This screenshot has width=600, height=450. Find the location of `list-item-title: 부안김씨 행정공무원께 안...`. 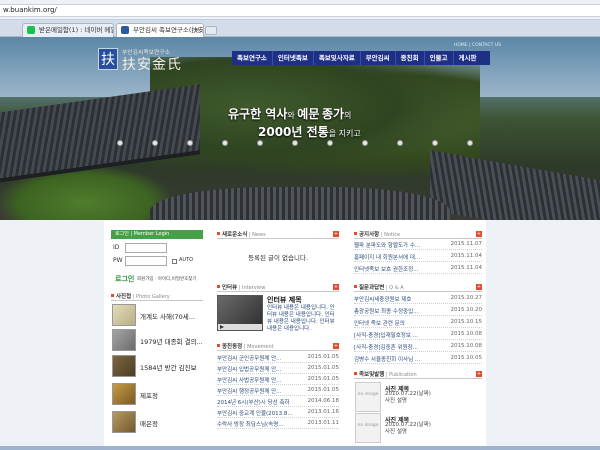

list-item-title: 부안김씨 행정공무원께 안... is located at coordinates (249, 391).